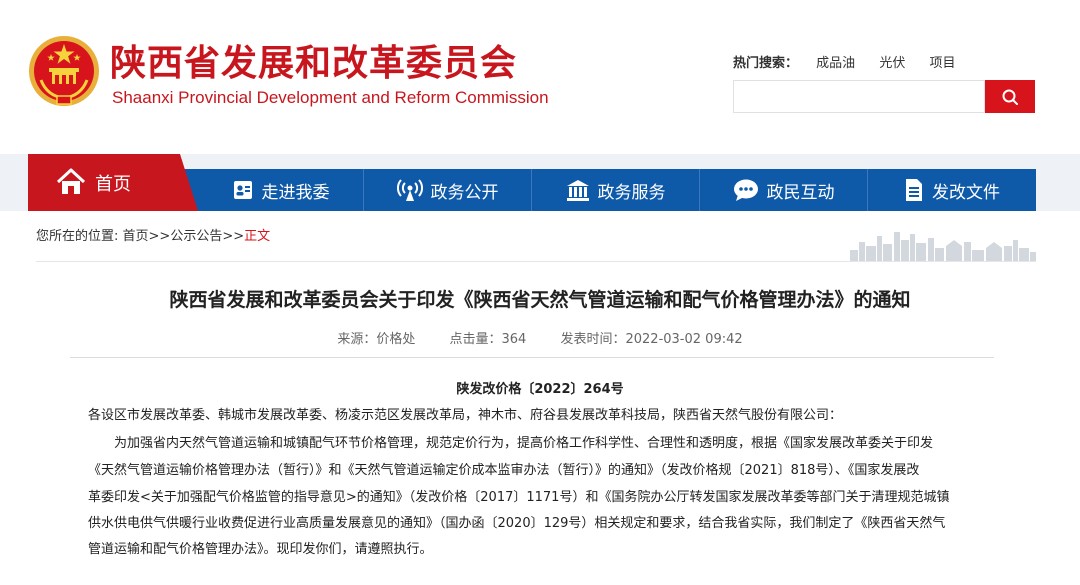 This screenshot has width=1080, height=585. I want to click on nav-item-label: 发改文件, so click(966, 192).